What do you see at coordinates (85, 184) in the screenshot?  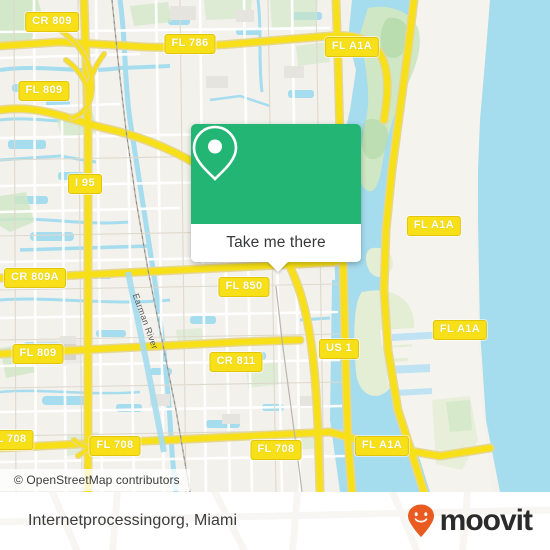 I see `road-shield: I 95` at bounding box center [85, 184].